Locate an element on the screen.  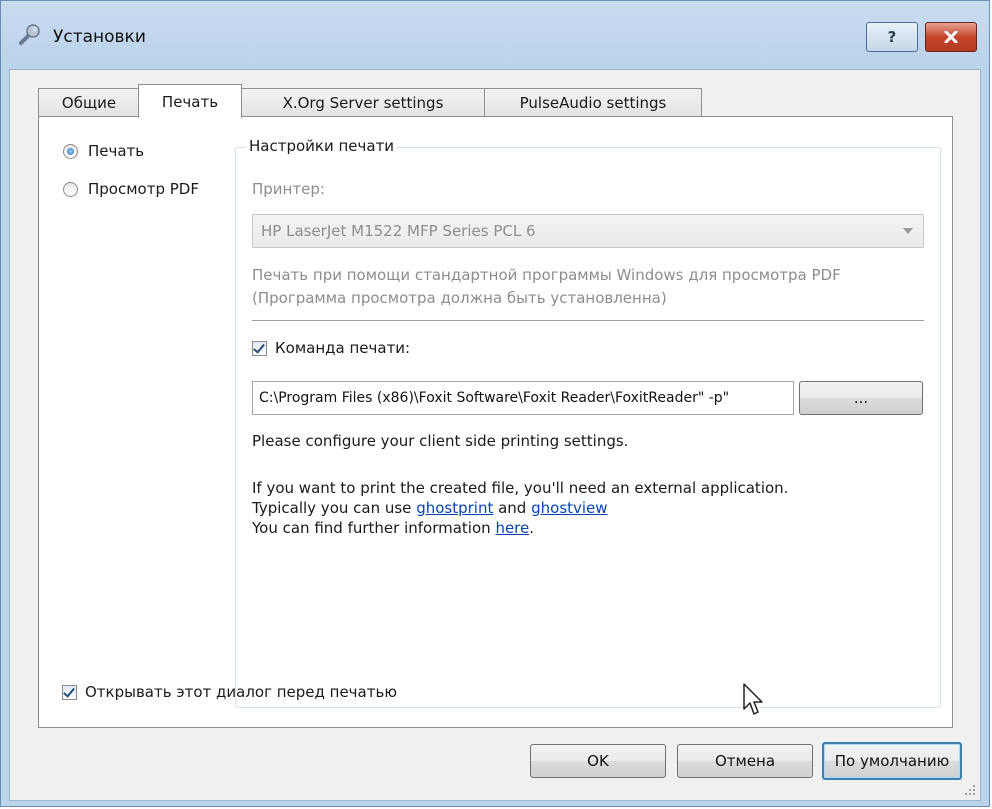
ghostview-link: ghostview is located at coordinates (569, 508).